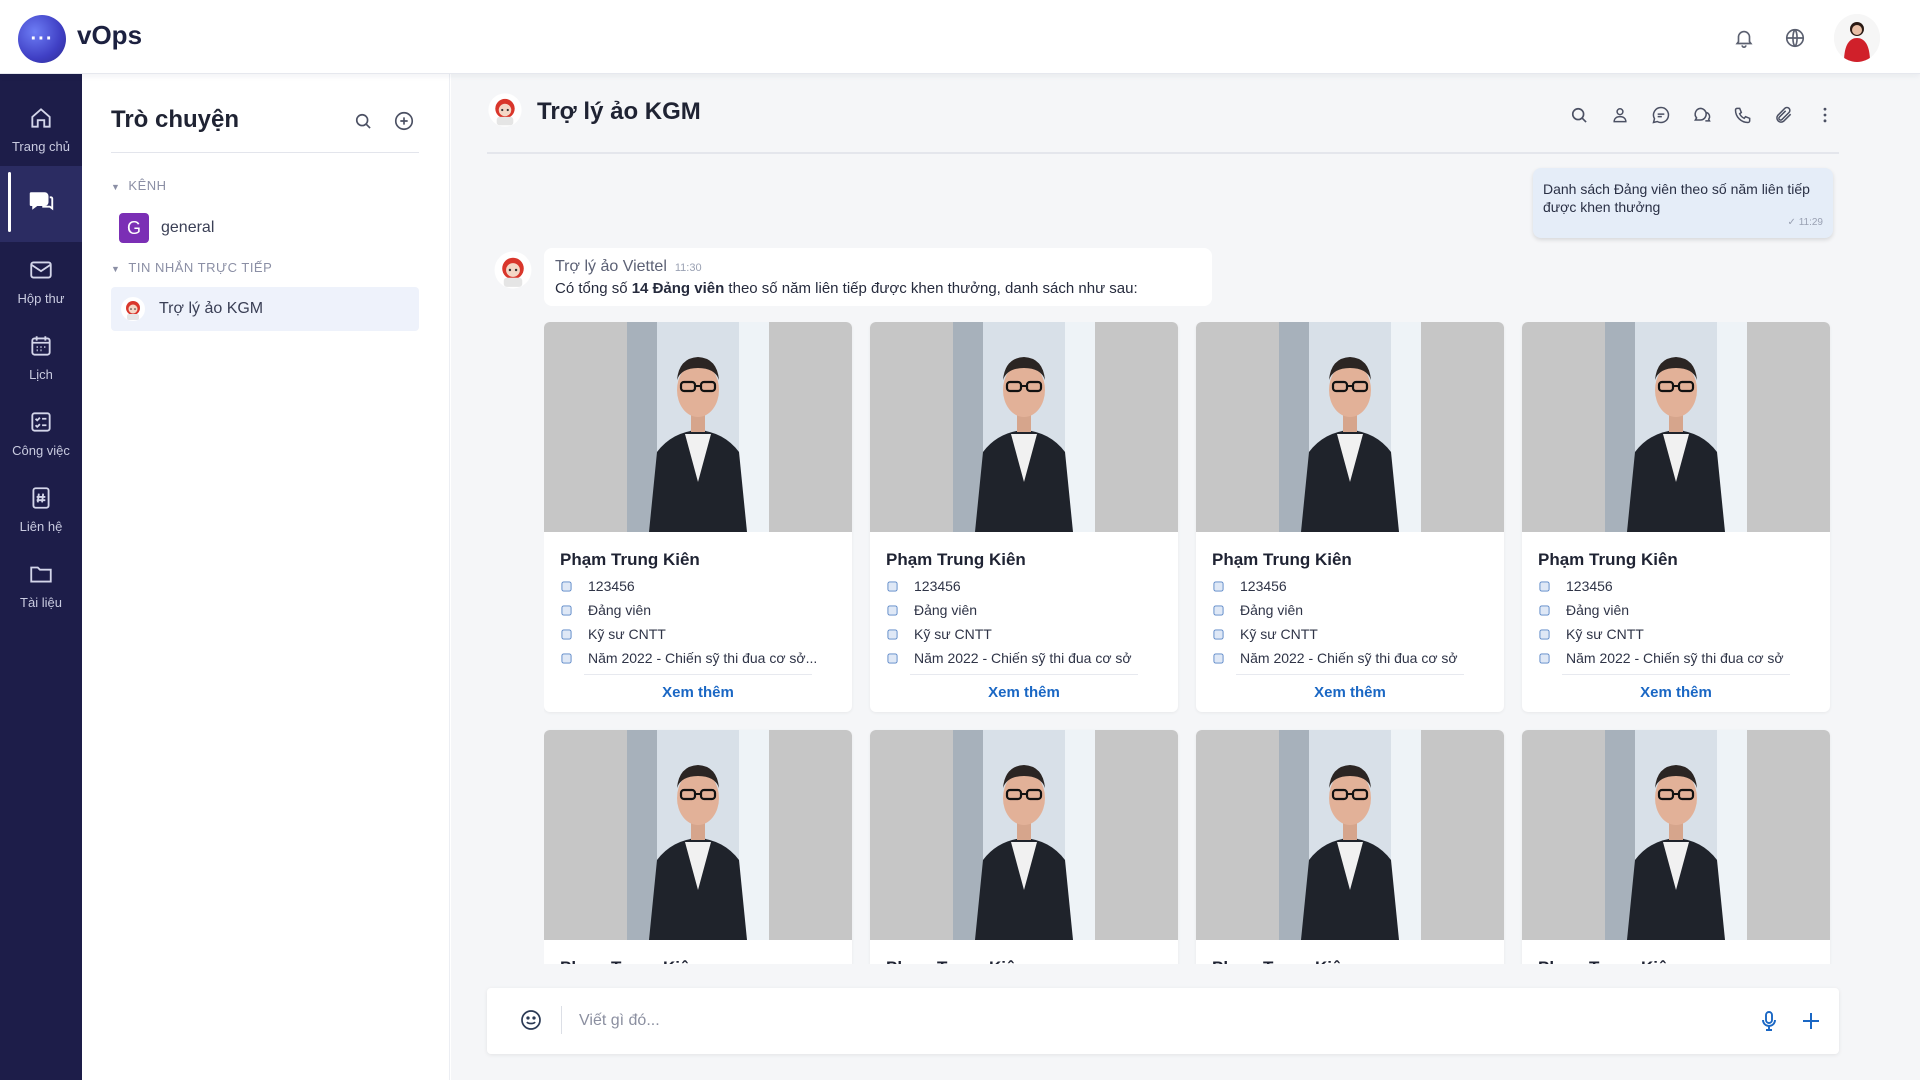  I want to click on add-attachment-icon, so click(1811, 1021).